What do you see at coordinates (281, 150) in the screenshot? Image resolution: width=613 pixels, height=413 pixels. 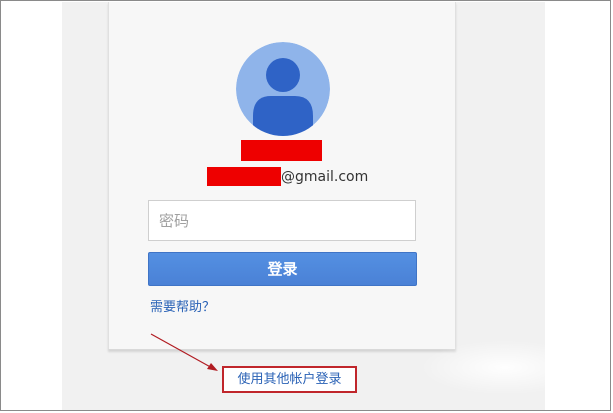 I see `redacted-name` at bounding box center [281, 150].